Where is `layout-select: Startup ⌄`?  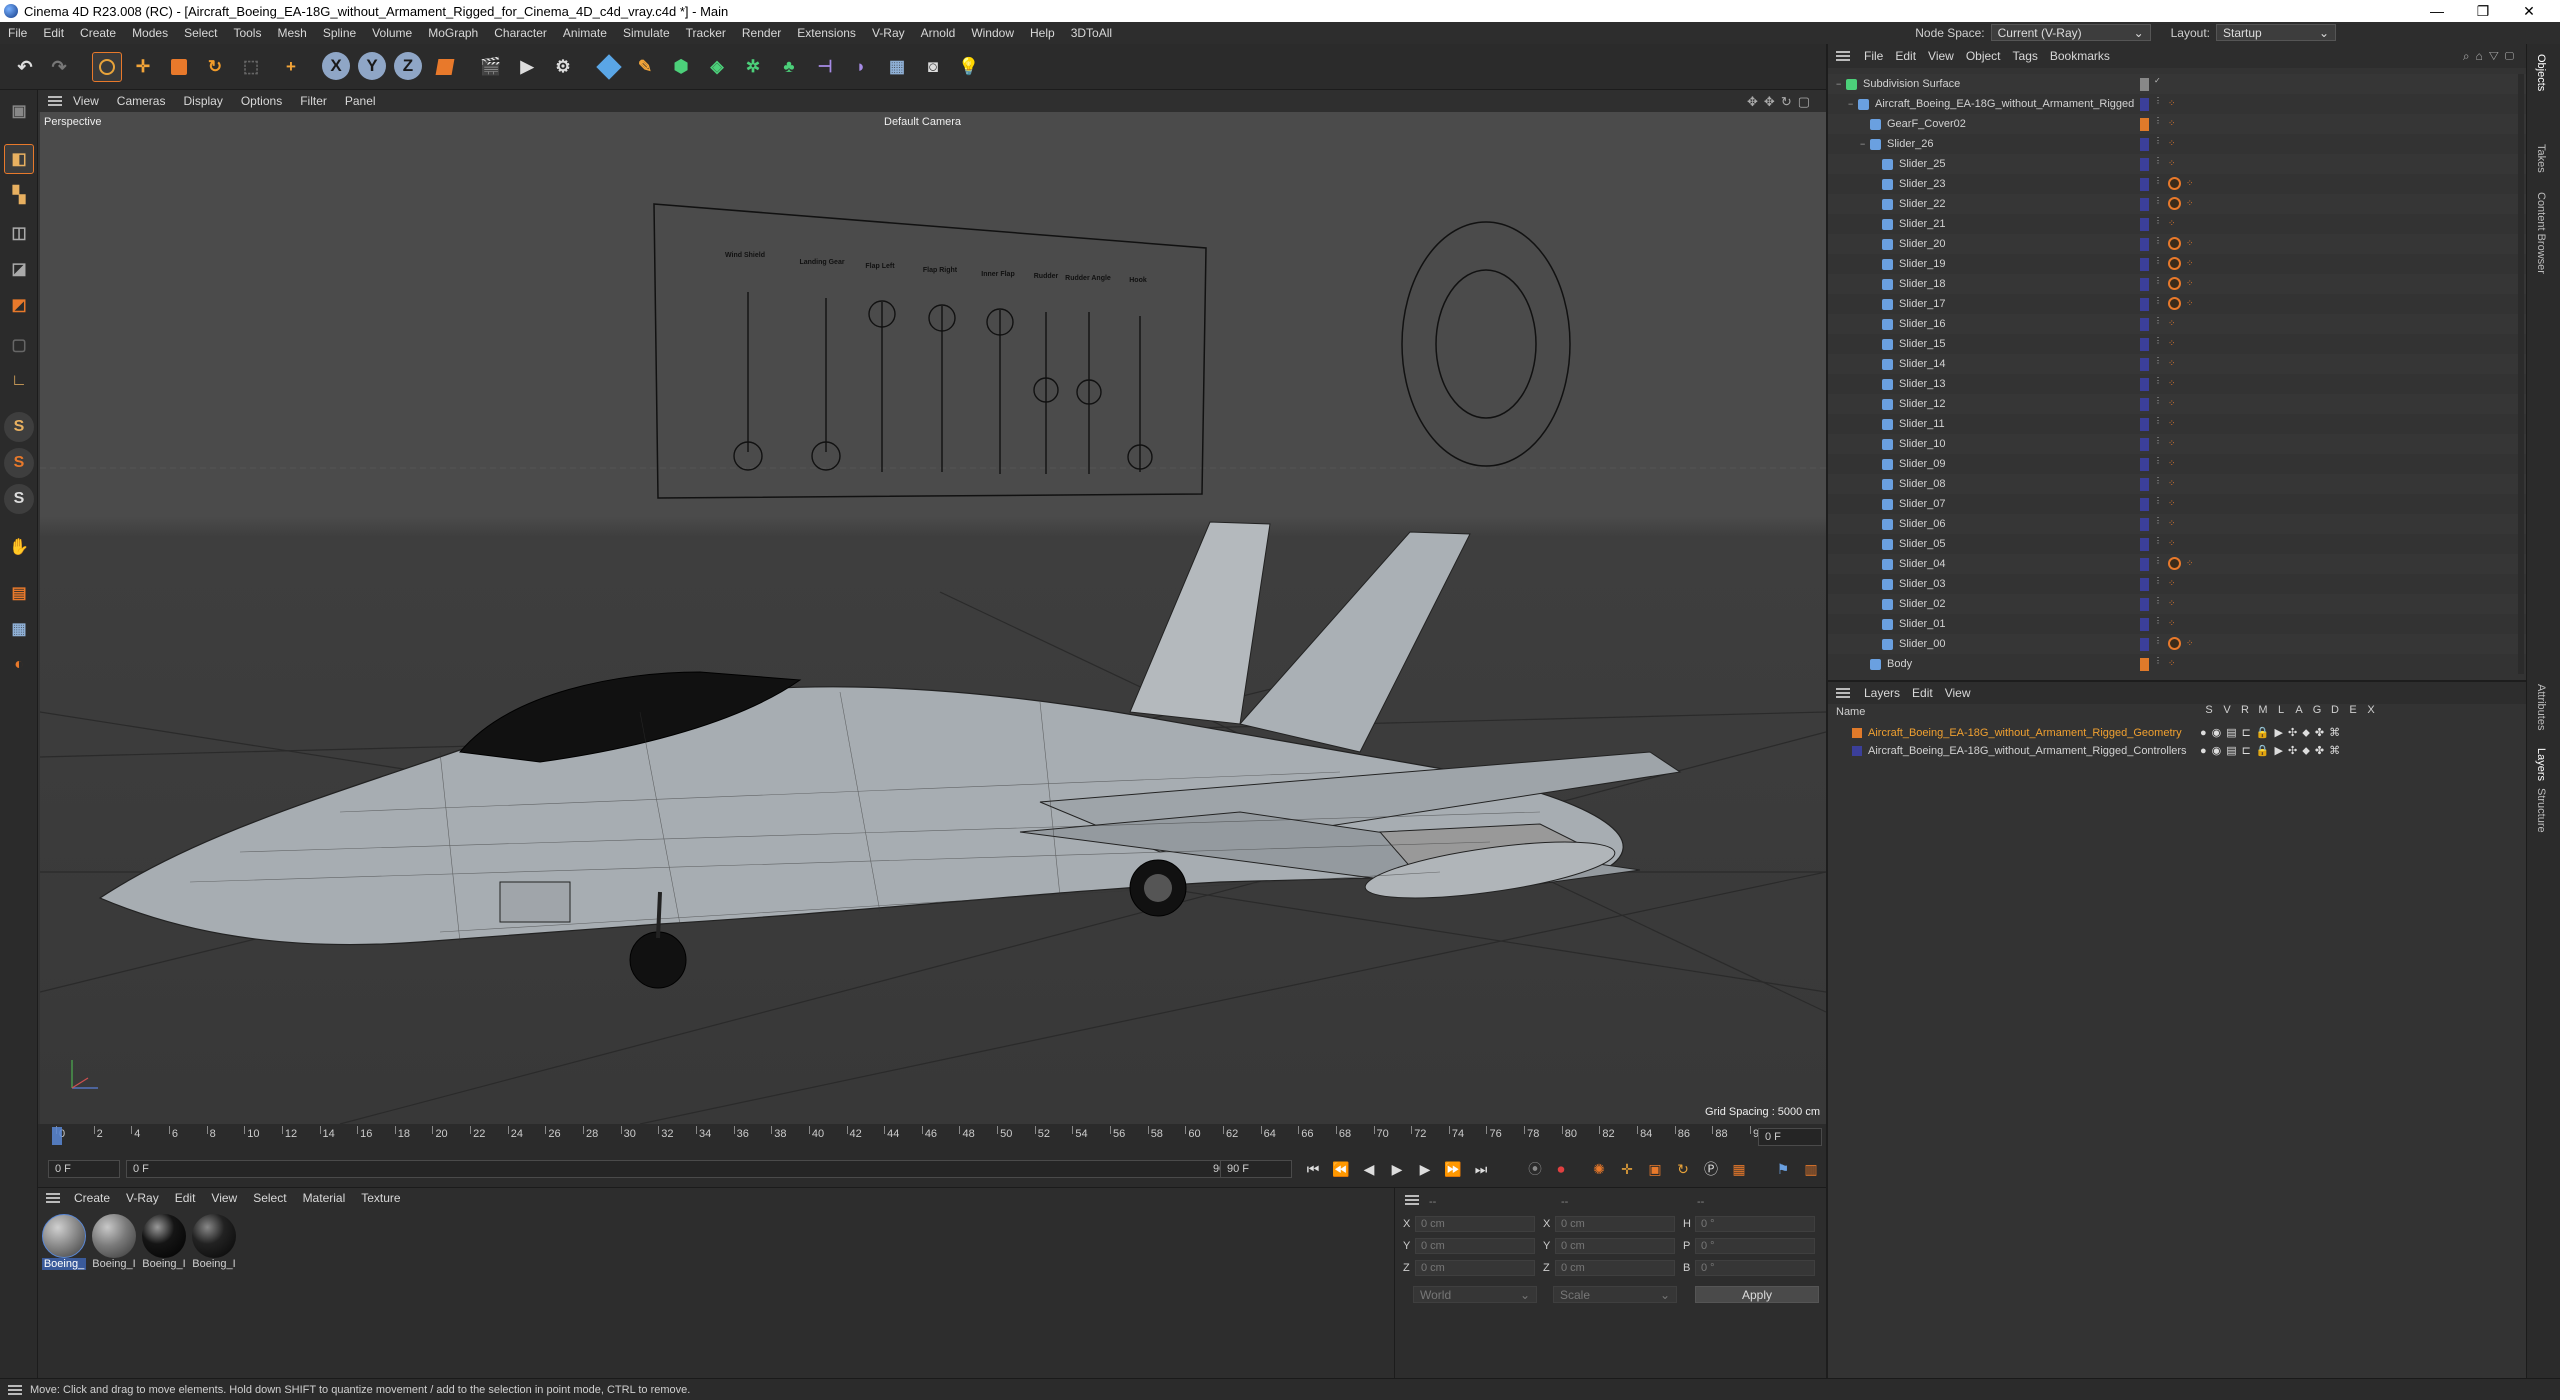
layout-select: Startup ⌄ is located at coordinates (2276, 32).